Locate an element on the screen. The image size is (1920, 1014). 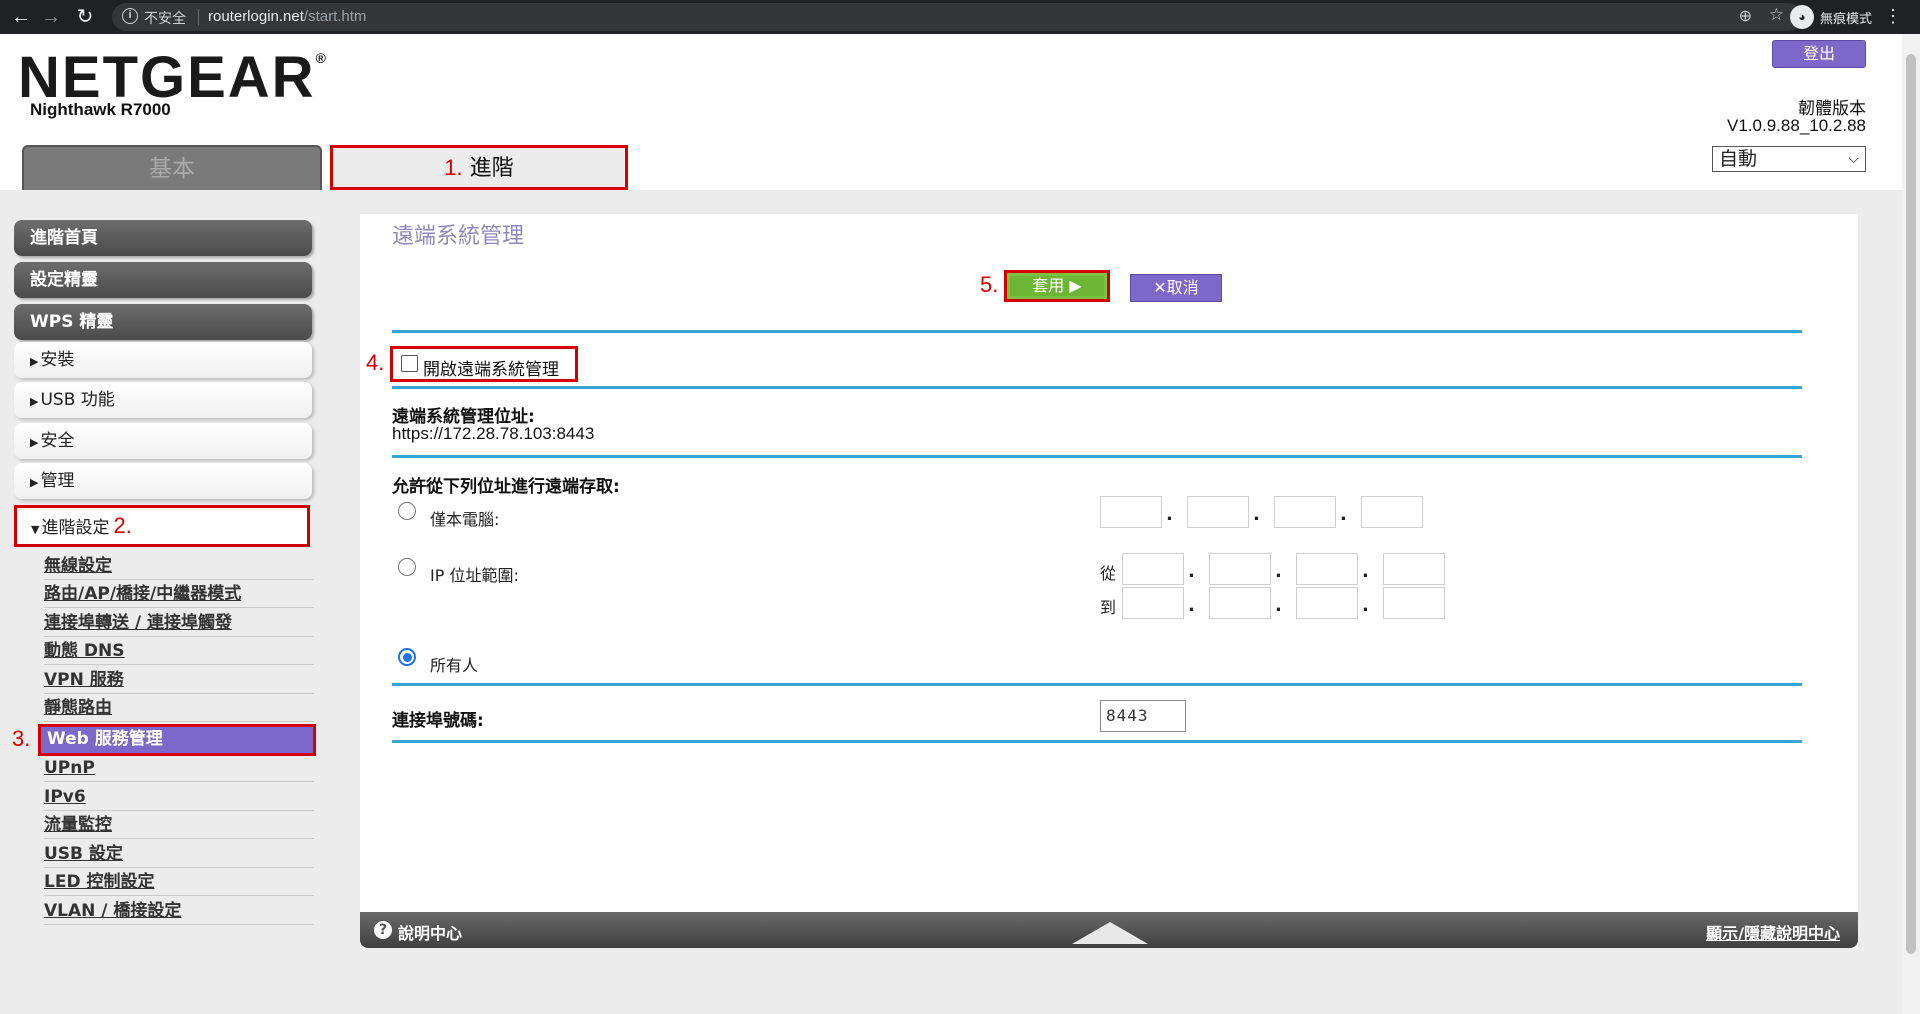
sidebar-setup-wizard: 設定精靈 is located at coordinates (163, 280).